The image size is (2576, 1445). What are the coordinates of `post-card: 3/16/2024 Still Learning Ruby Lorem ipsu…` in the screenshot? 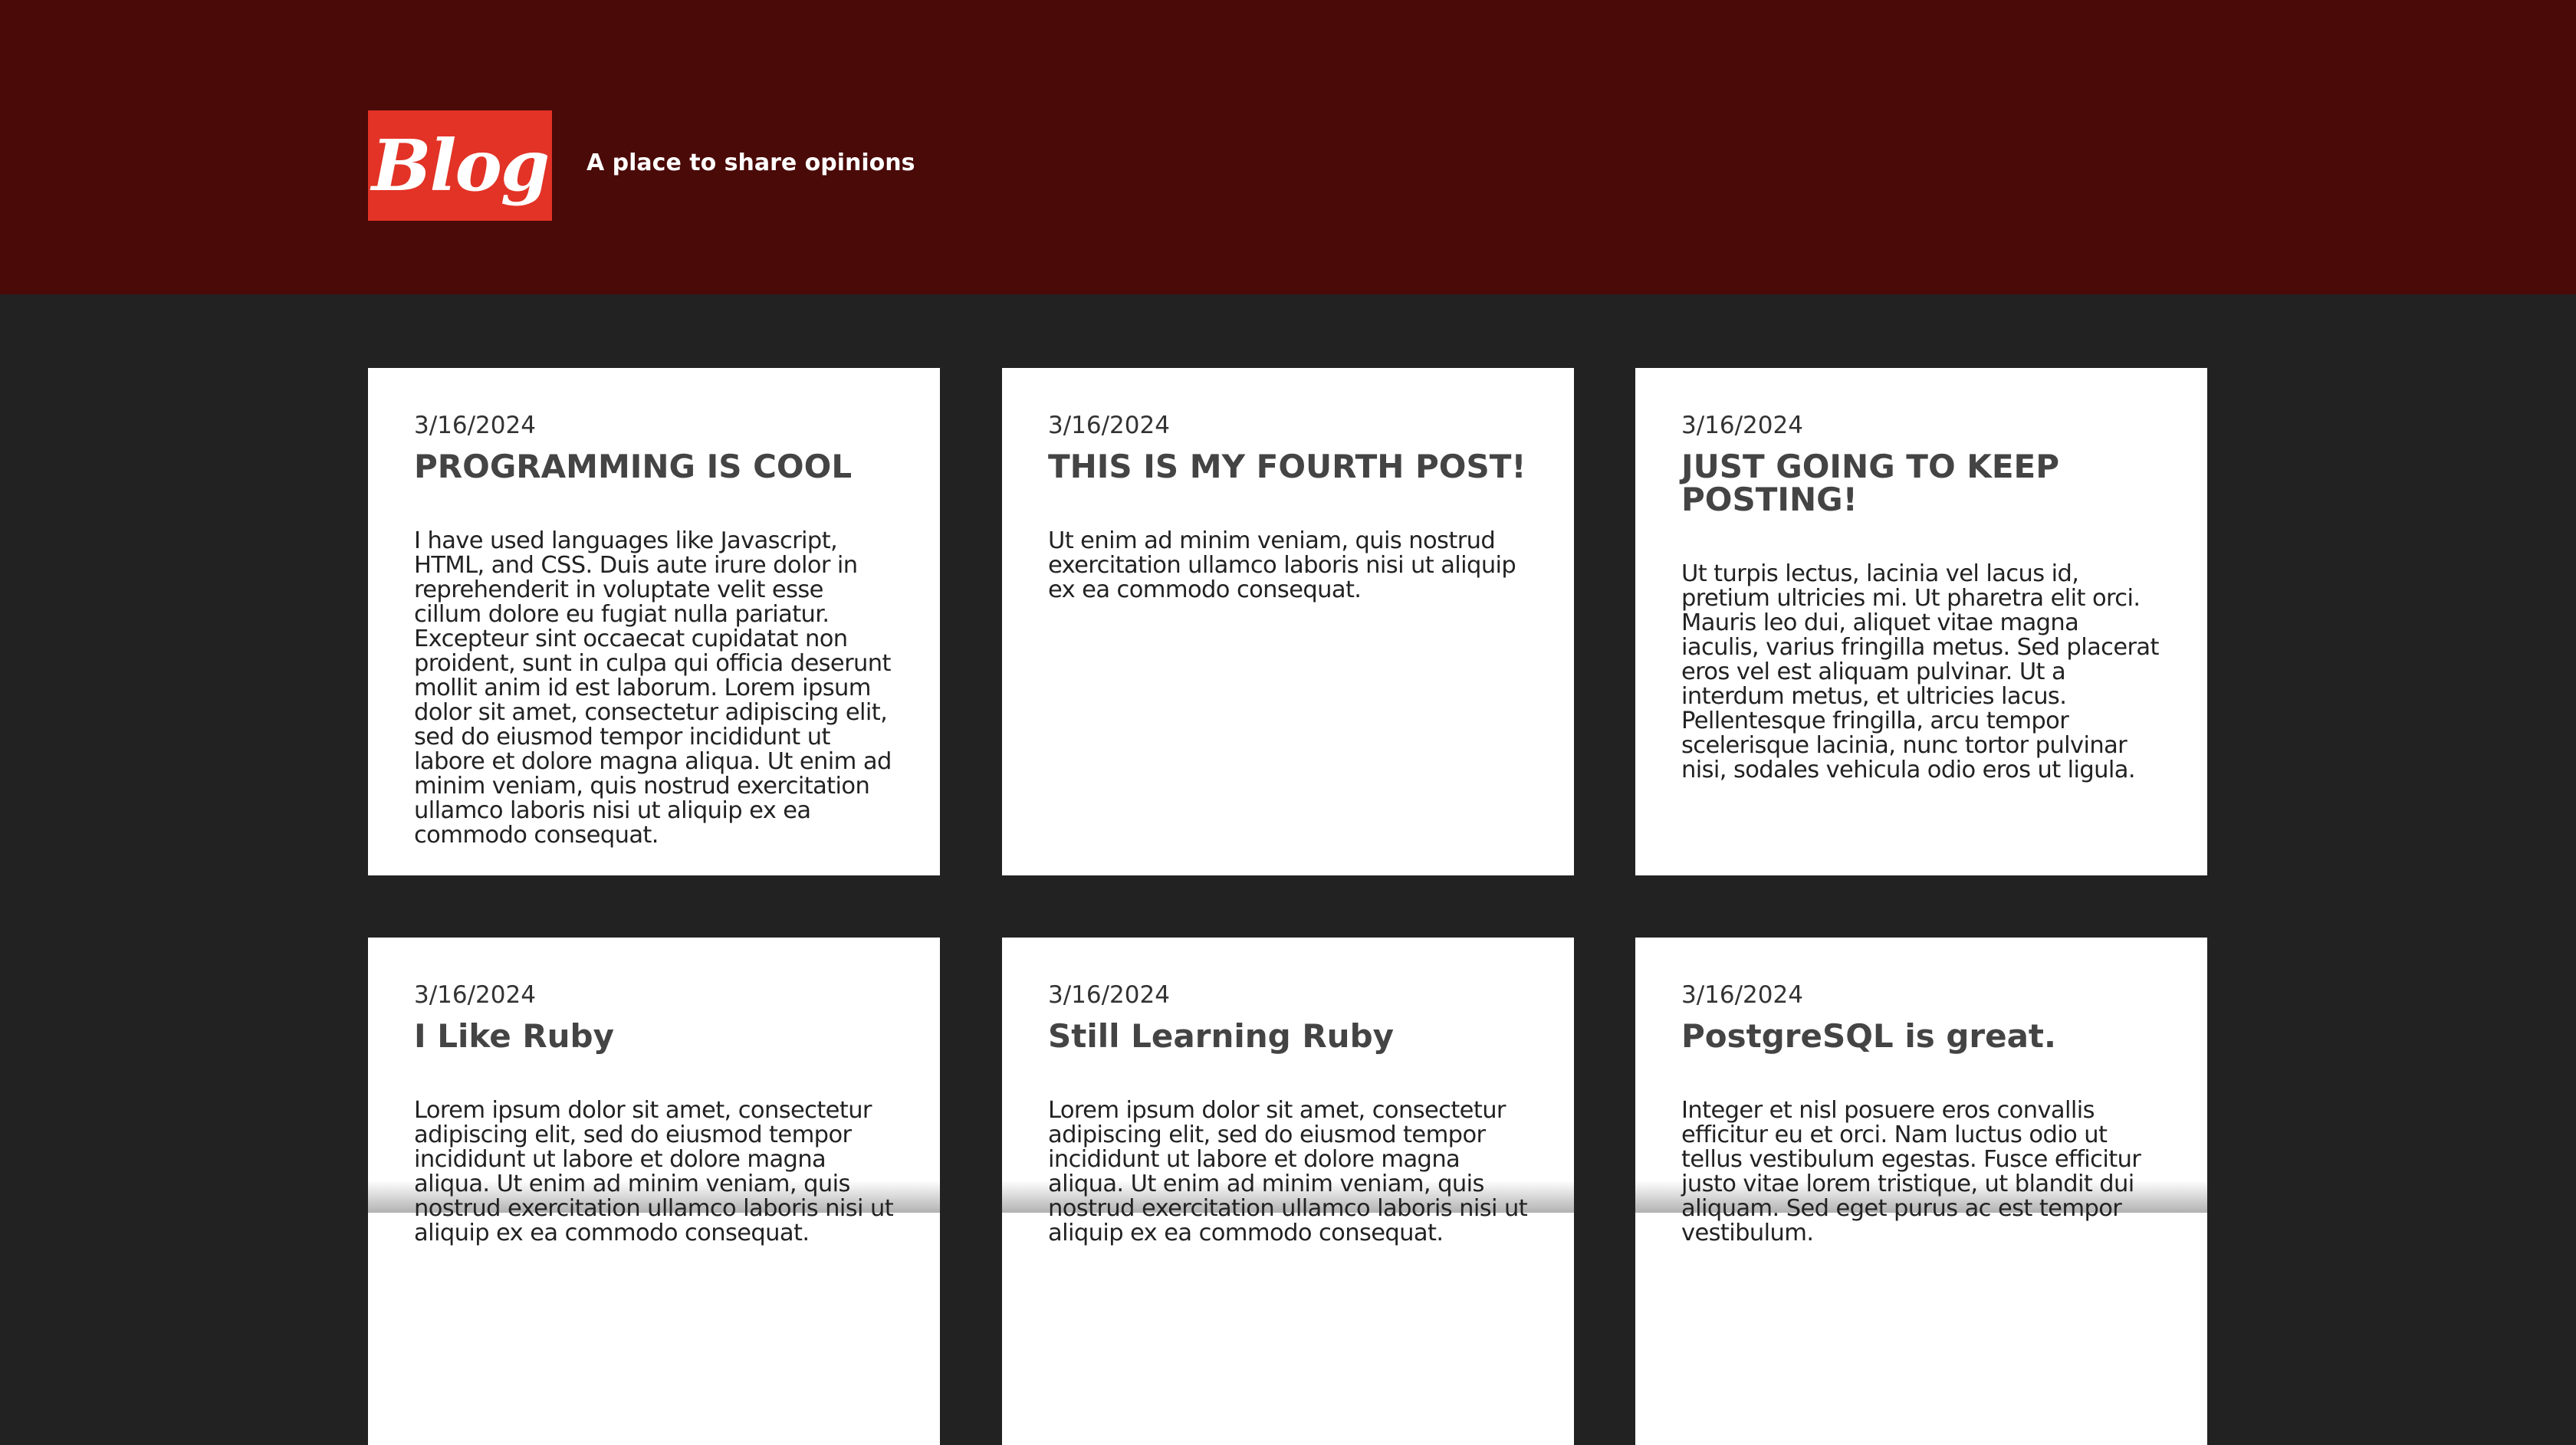 It's located at (1288, 1191).